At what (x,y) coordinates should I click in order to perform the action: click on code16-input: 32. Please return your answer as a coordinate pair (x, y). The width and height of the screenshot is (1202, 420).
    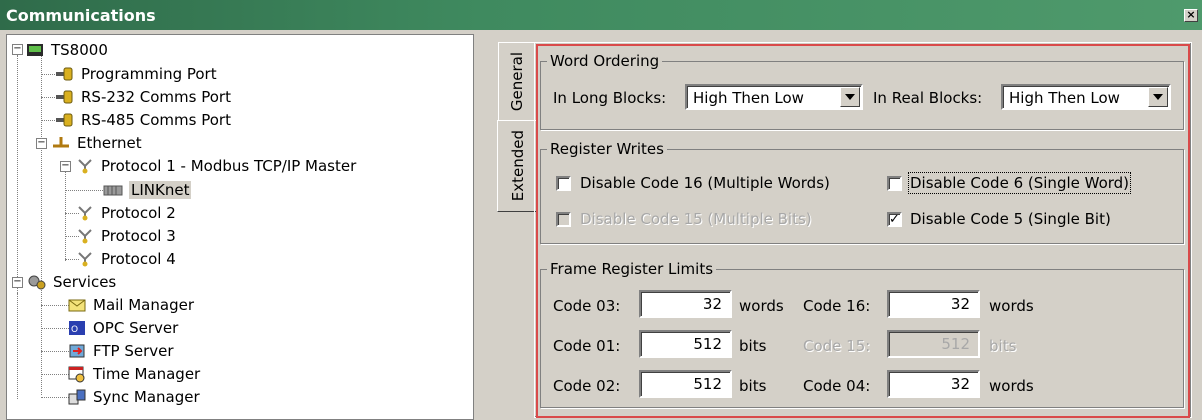
    Looking at the image, I should click on (933, 304).